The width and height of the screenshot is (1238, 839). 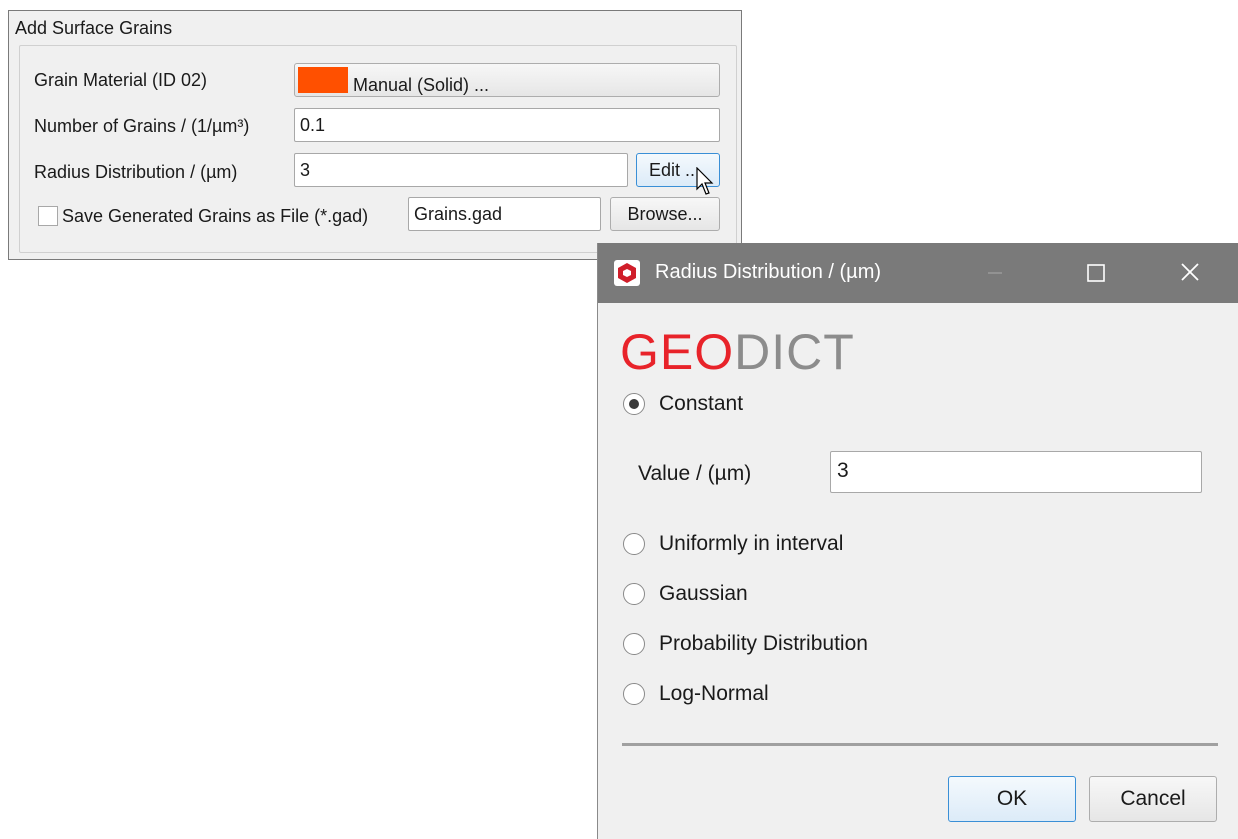 I want to click on geodict-logo: GEODICT, so click(x=737, y=352).